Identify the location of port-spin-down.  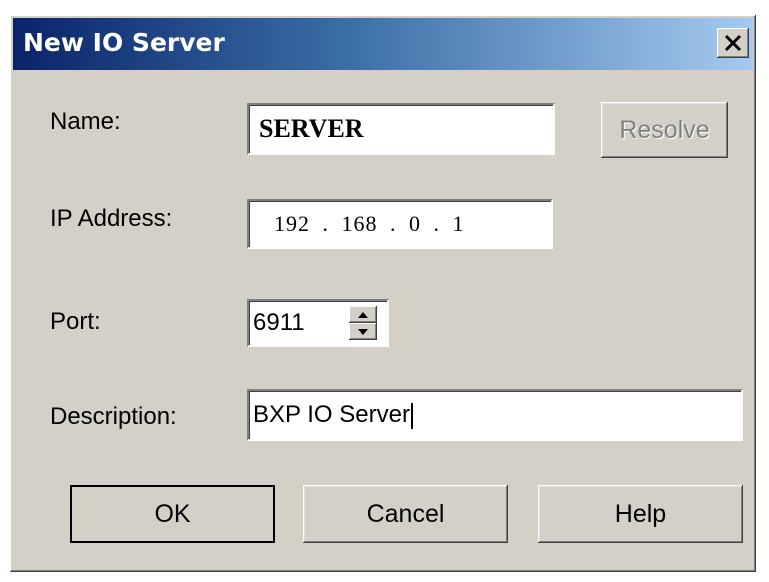
(363, 331).